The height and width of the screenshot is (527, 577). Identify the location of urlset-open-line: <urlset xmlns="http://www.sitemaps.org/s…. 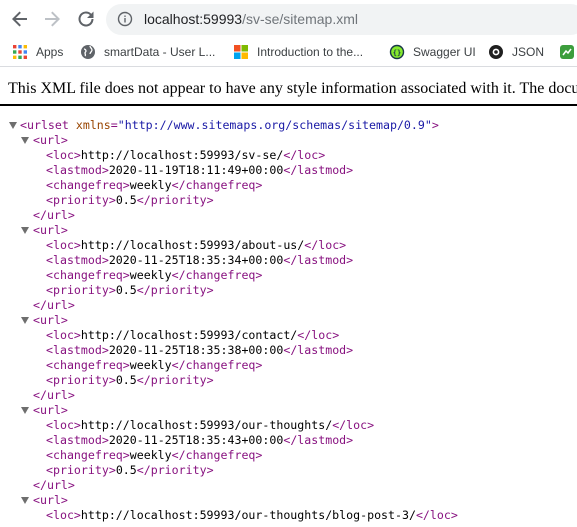
(288, 125).